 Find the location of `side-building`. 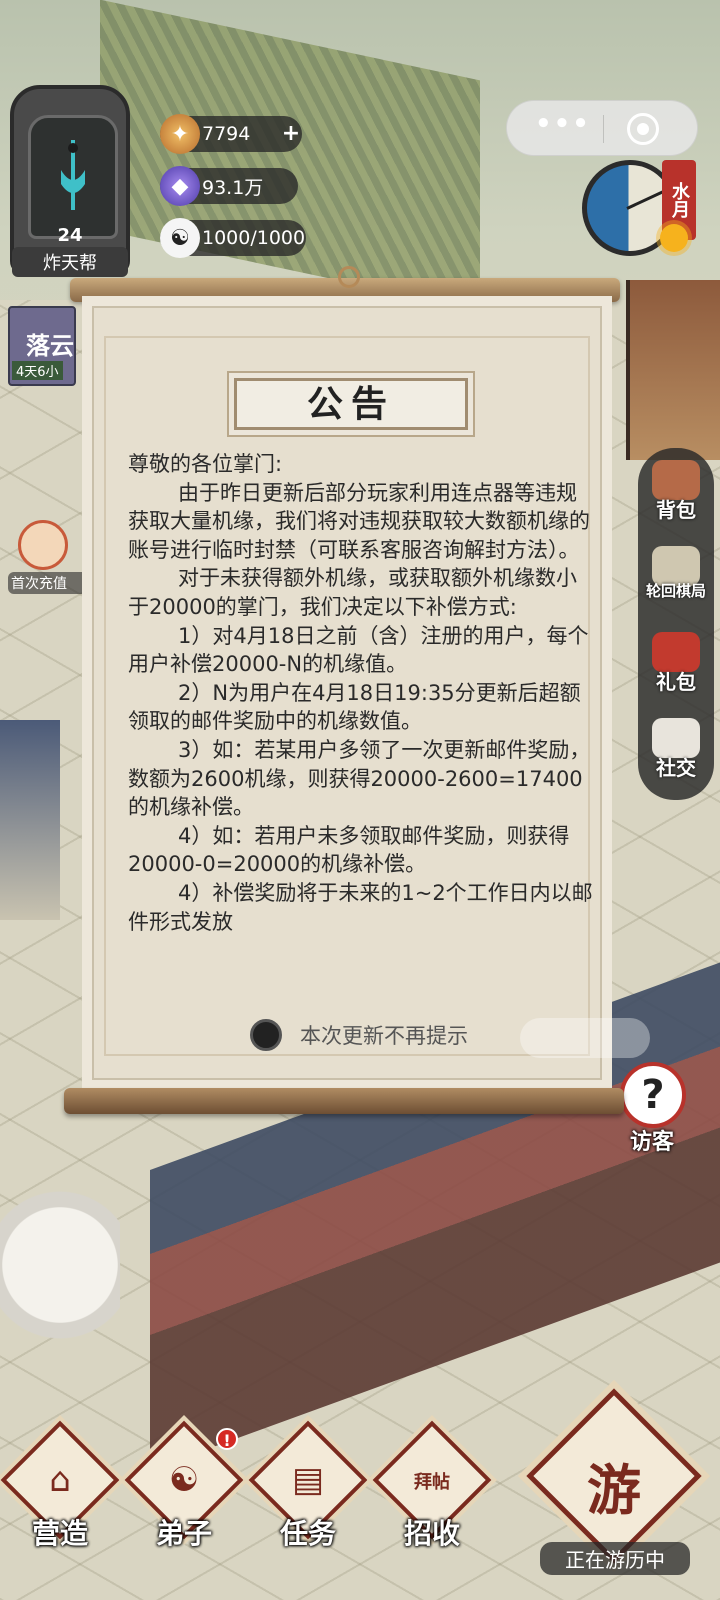

side-building is located at coordinates (30, 820).